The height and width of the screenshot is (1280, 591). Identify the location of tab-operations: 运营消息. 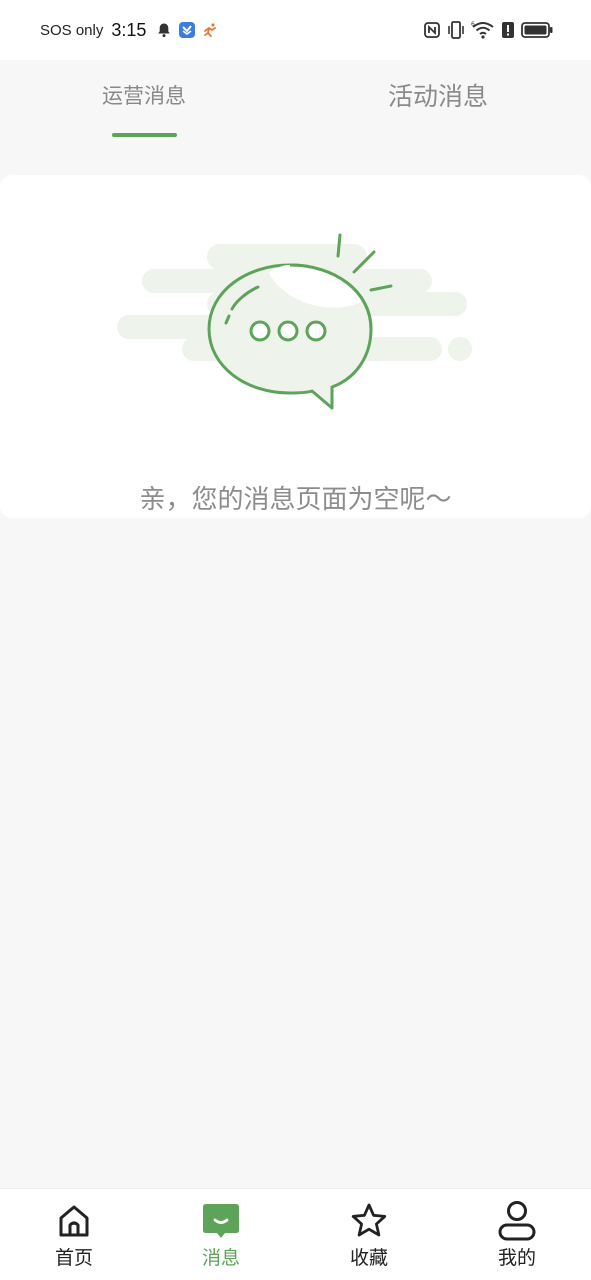
(144, 95).